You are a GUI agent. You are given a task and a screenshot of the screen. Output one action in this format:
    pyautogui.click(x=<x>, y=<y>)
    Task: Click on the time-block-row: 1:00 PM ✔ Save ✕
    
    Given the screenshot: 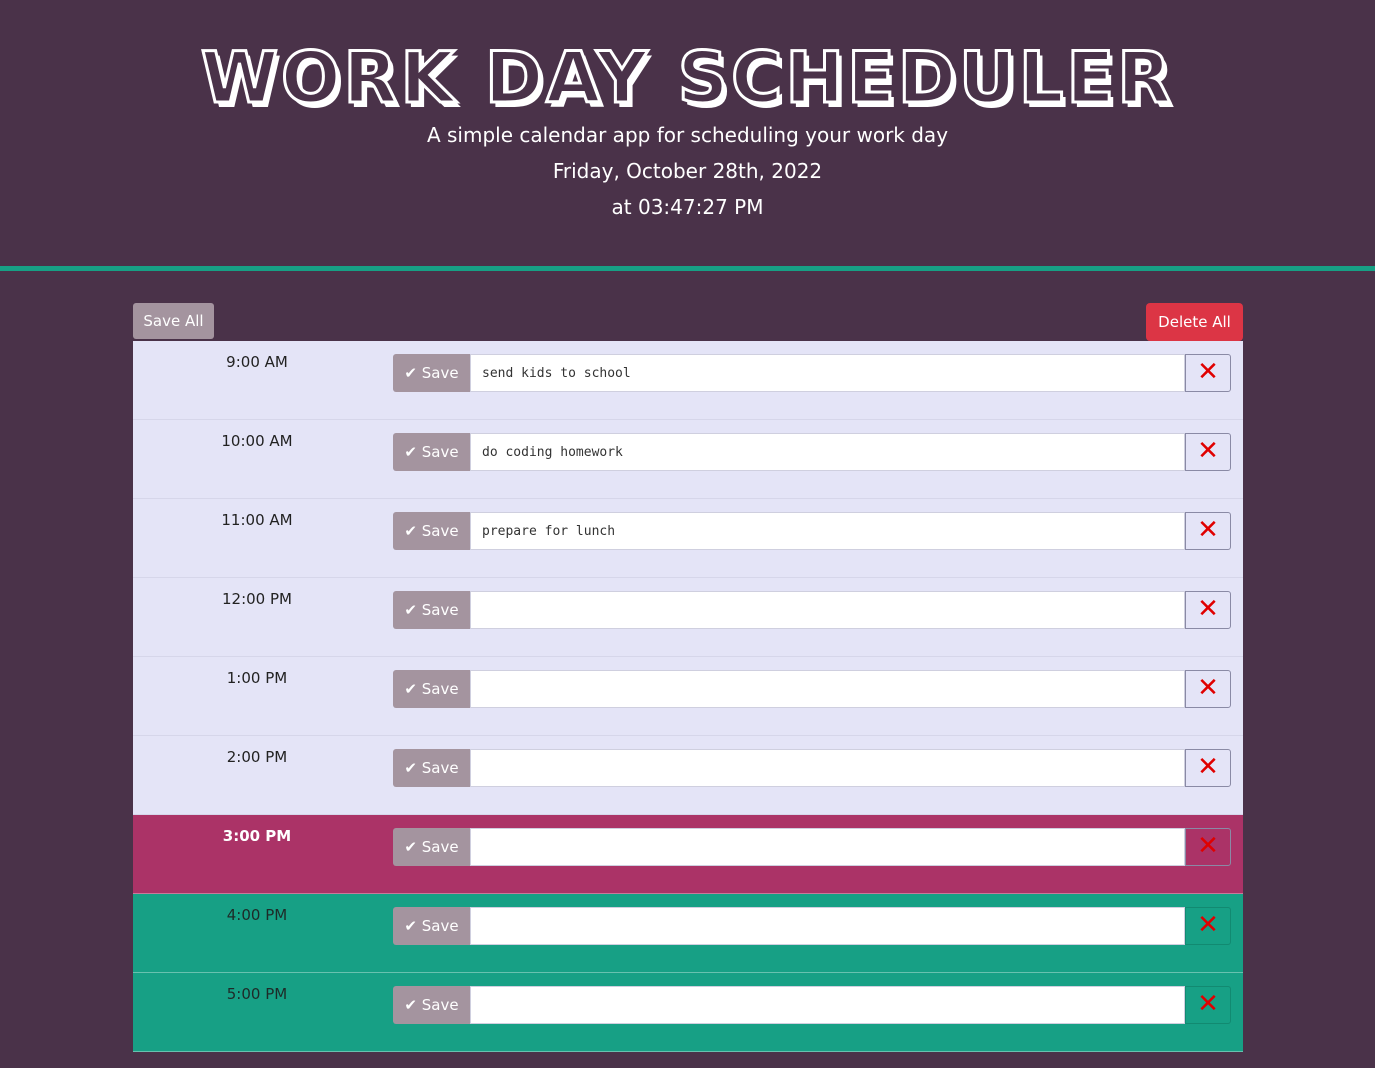 What is the action you would take?
    pyautogui.click(x=688, y=696)
    